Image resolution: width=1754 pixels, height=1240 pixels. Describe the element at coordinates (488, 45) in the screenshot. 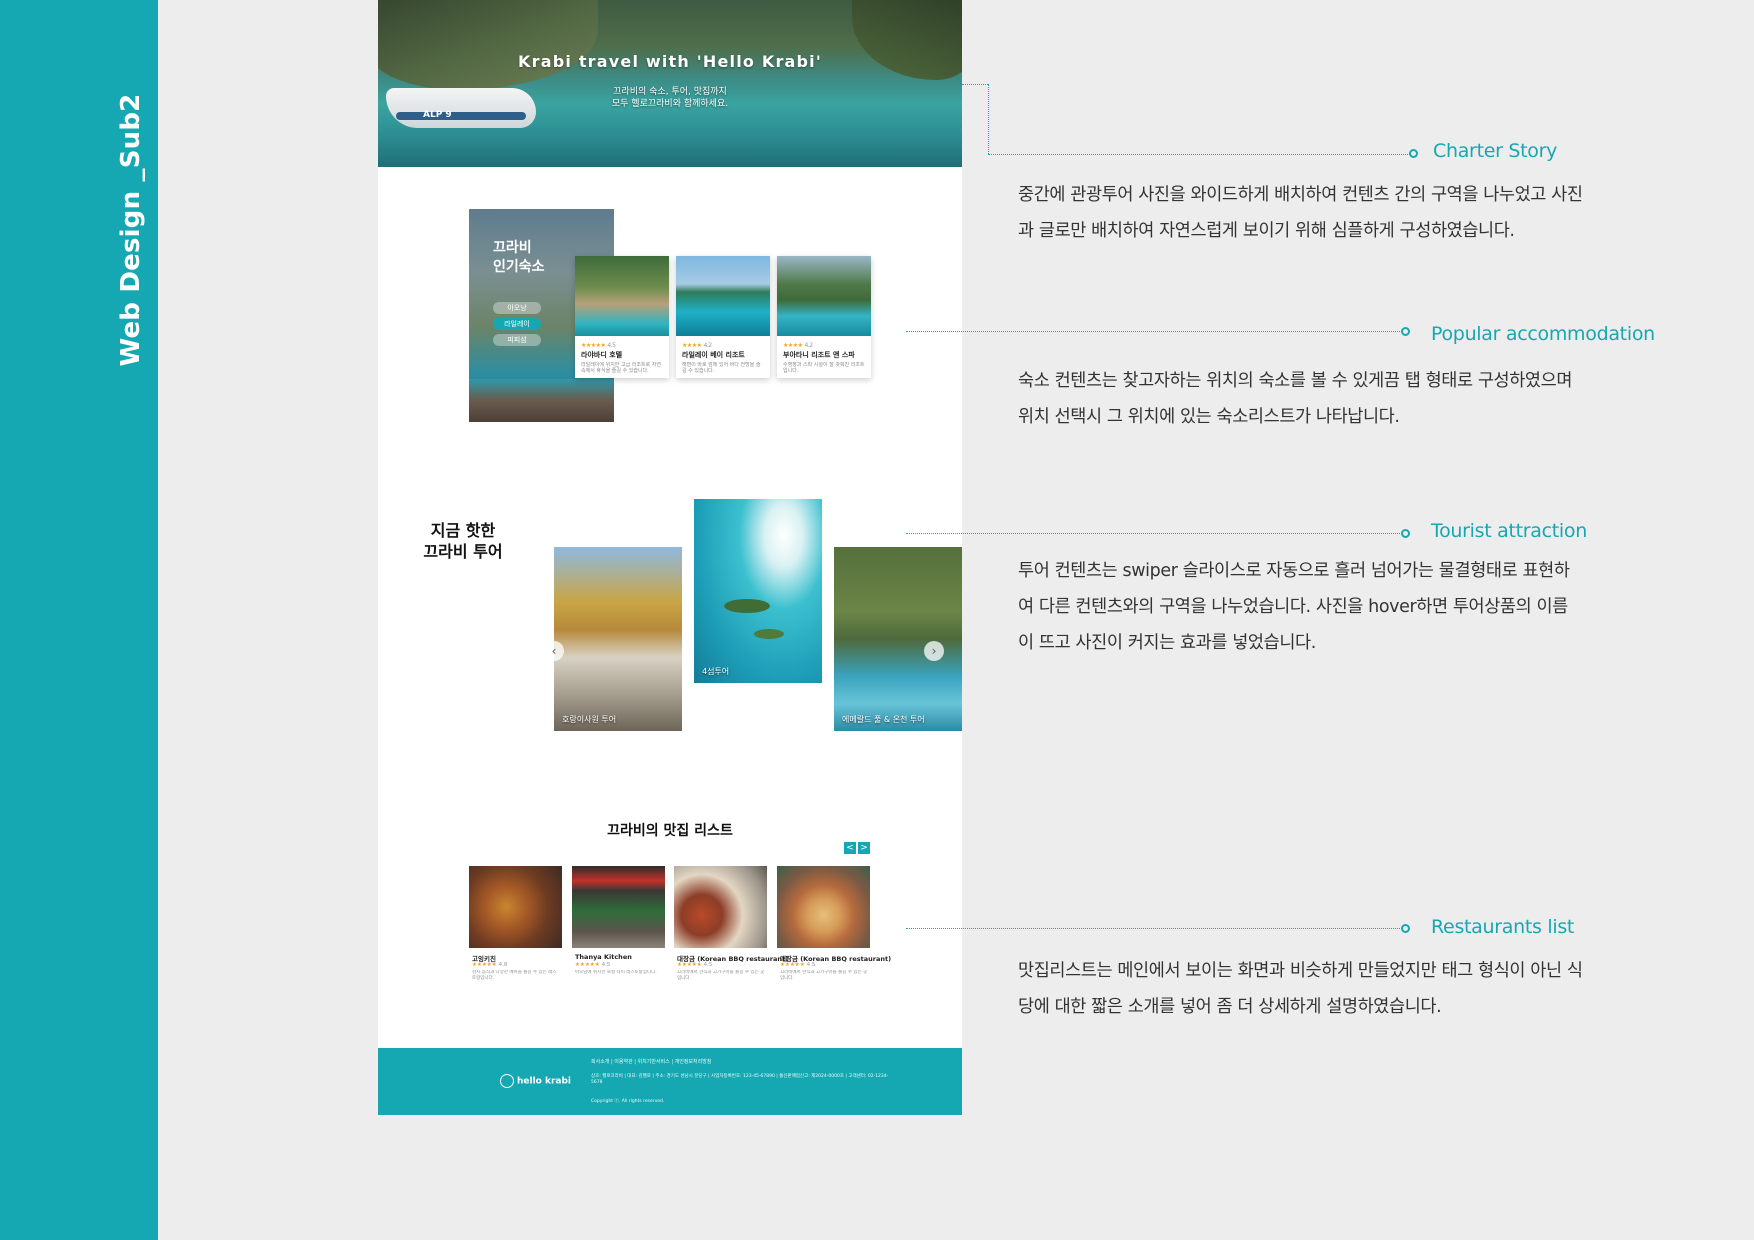

I see `hero-cliff-left` at that location.